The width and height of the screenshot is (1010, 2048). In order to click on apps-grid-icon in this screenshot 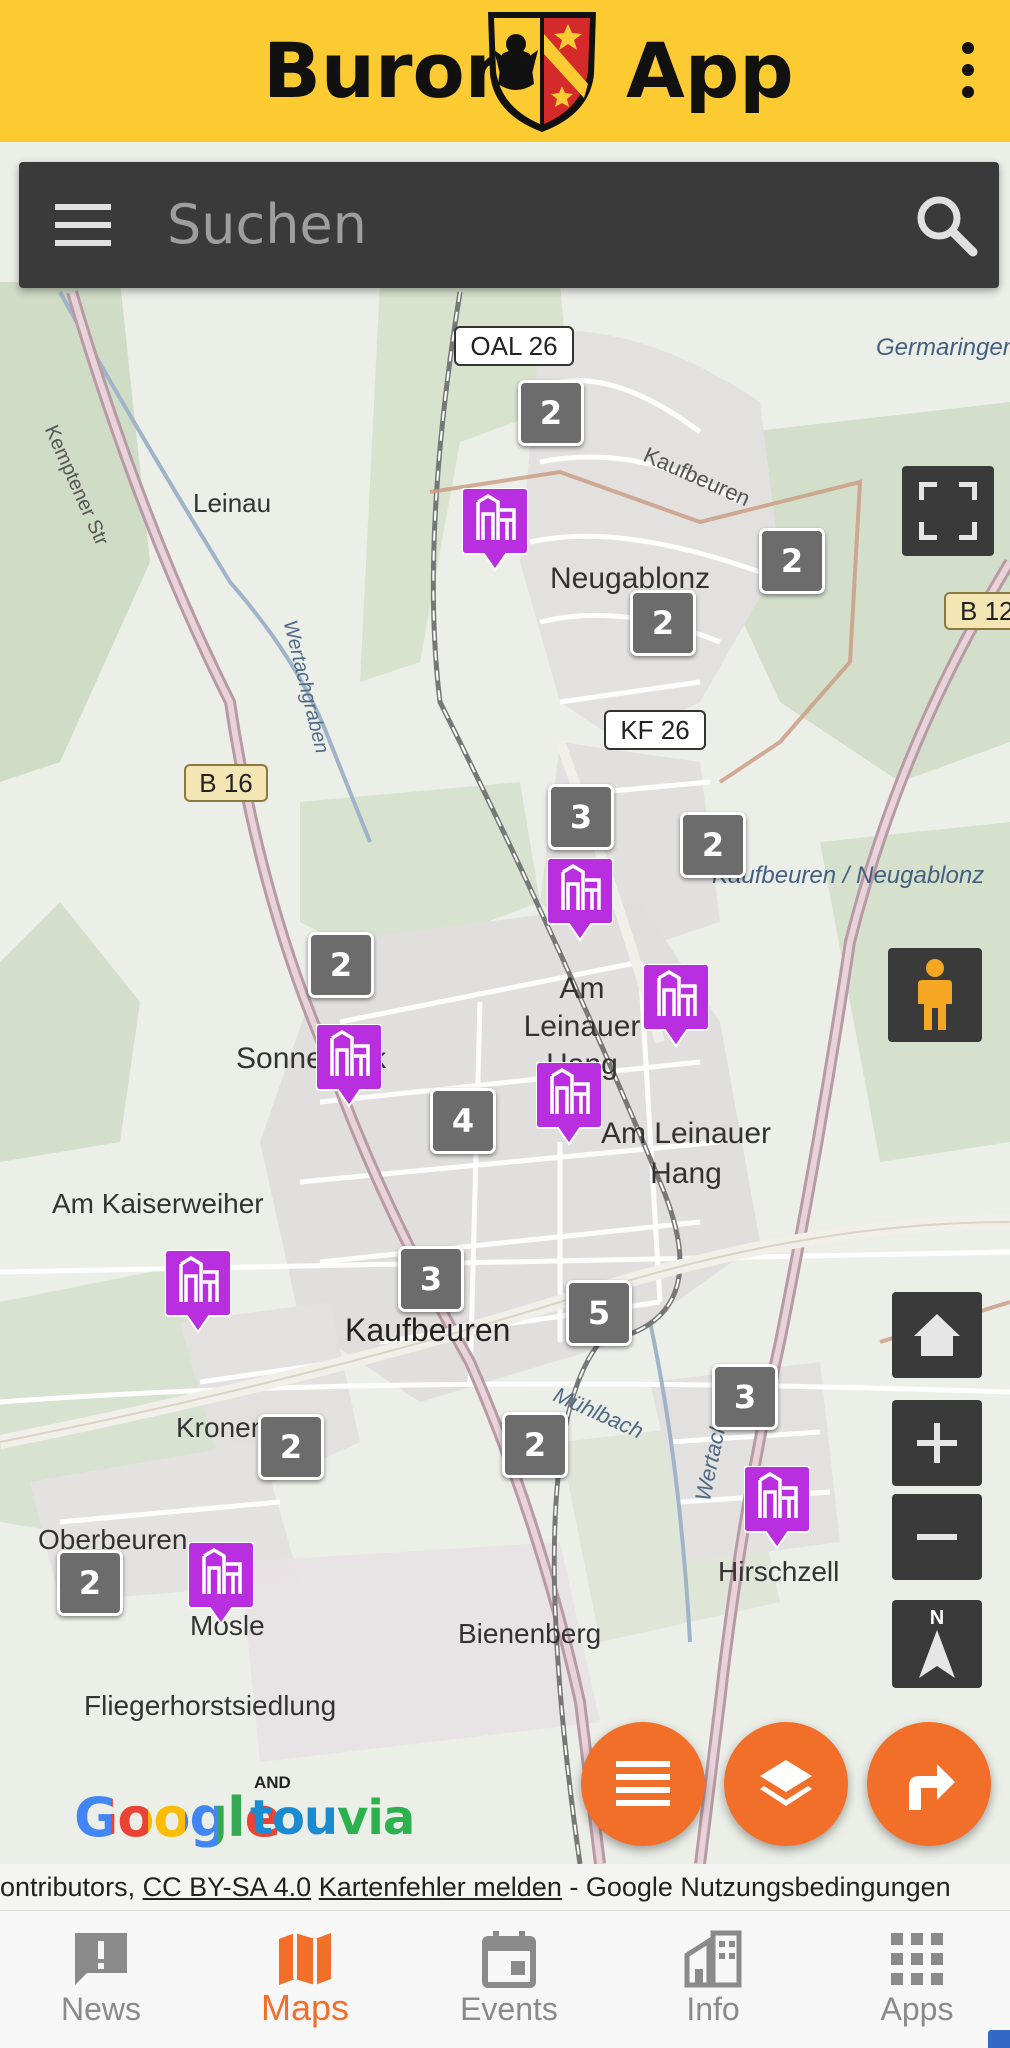, I will do `click(917, 1959)`.